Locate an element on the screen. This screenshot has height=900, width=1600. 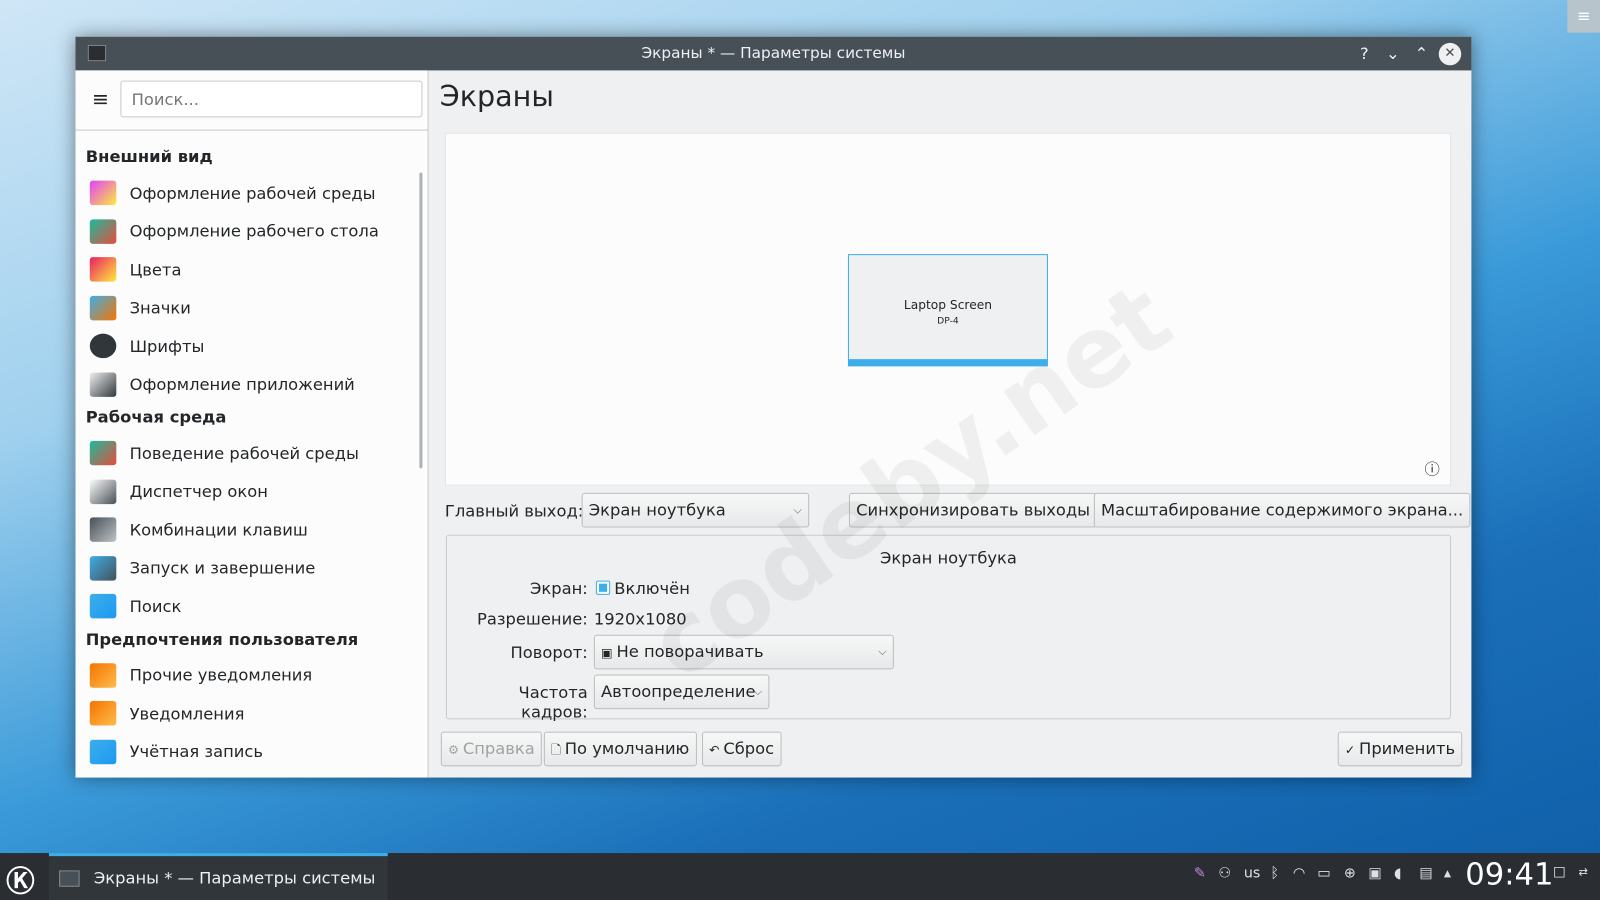
enabled-label: Включён is located at coordinates (652, 588).